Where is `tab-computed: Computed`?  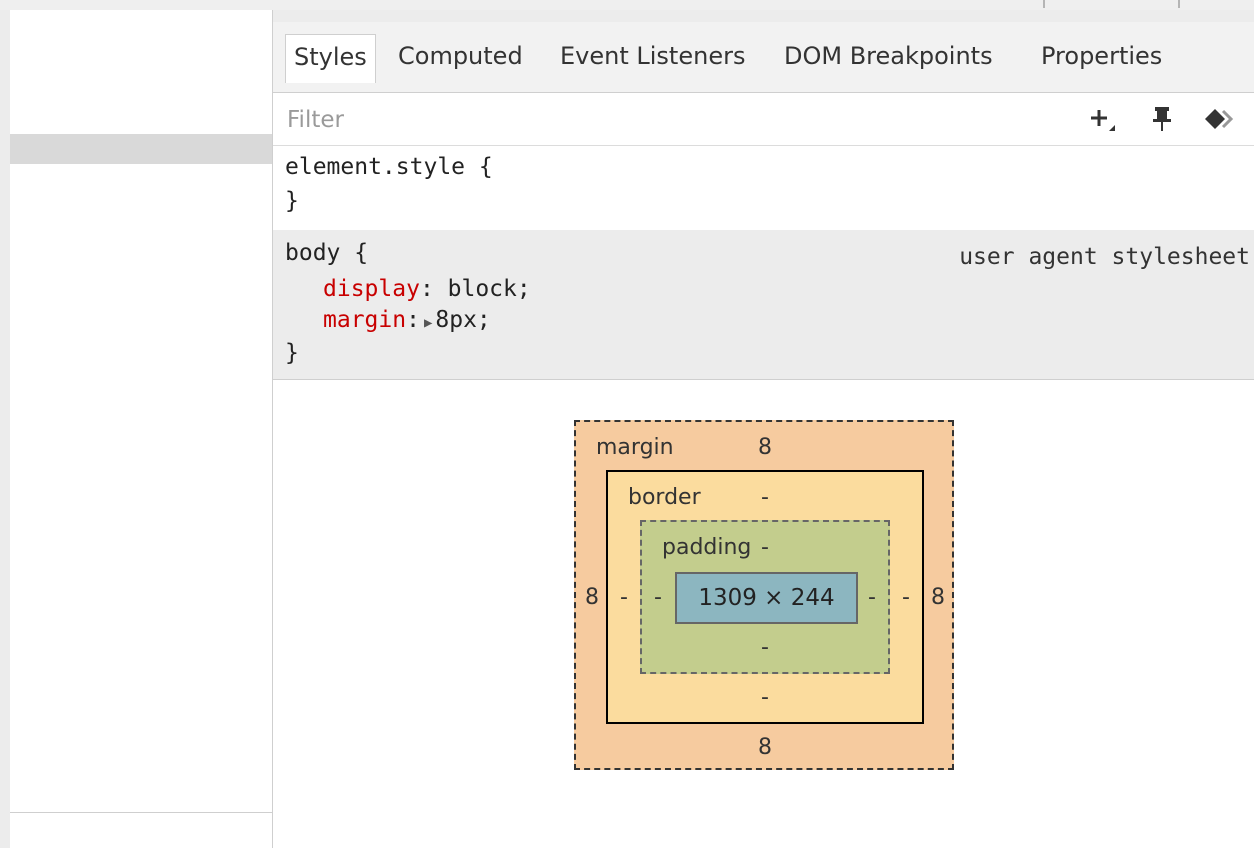 tab-computed: Computed is located at coordinates (460, 56).